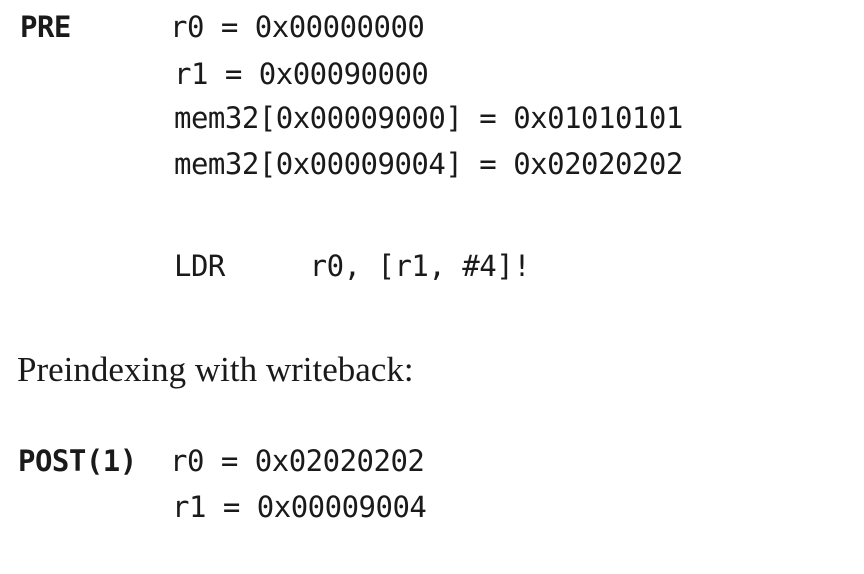 This screenshot has width=864, height=574. What do you see at coordinates (299, 507) in the screenshot?
I see `post-r1-line: r1 = 0x00009004` at bounding box center [299, 507].